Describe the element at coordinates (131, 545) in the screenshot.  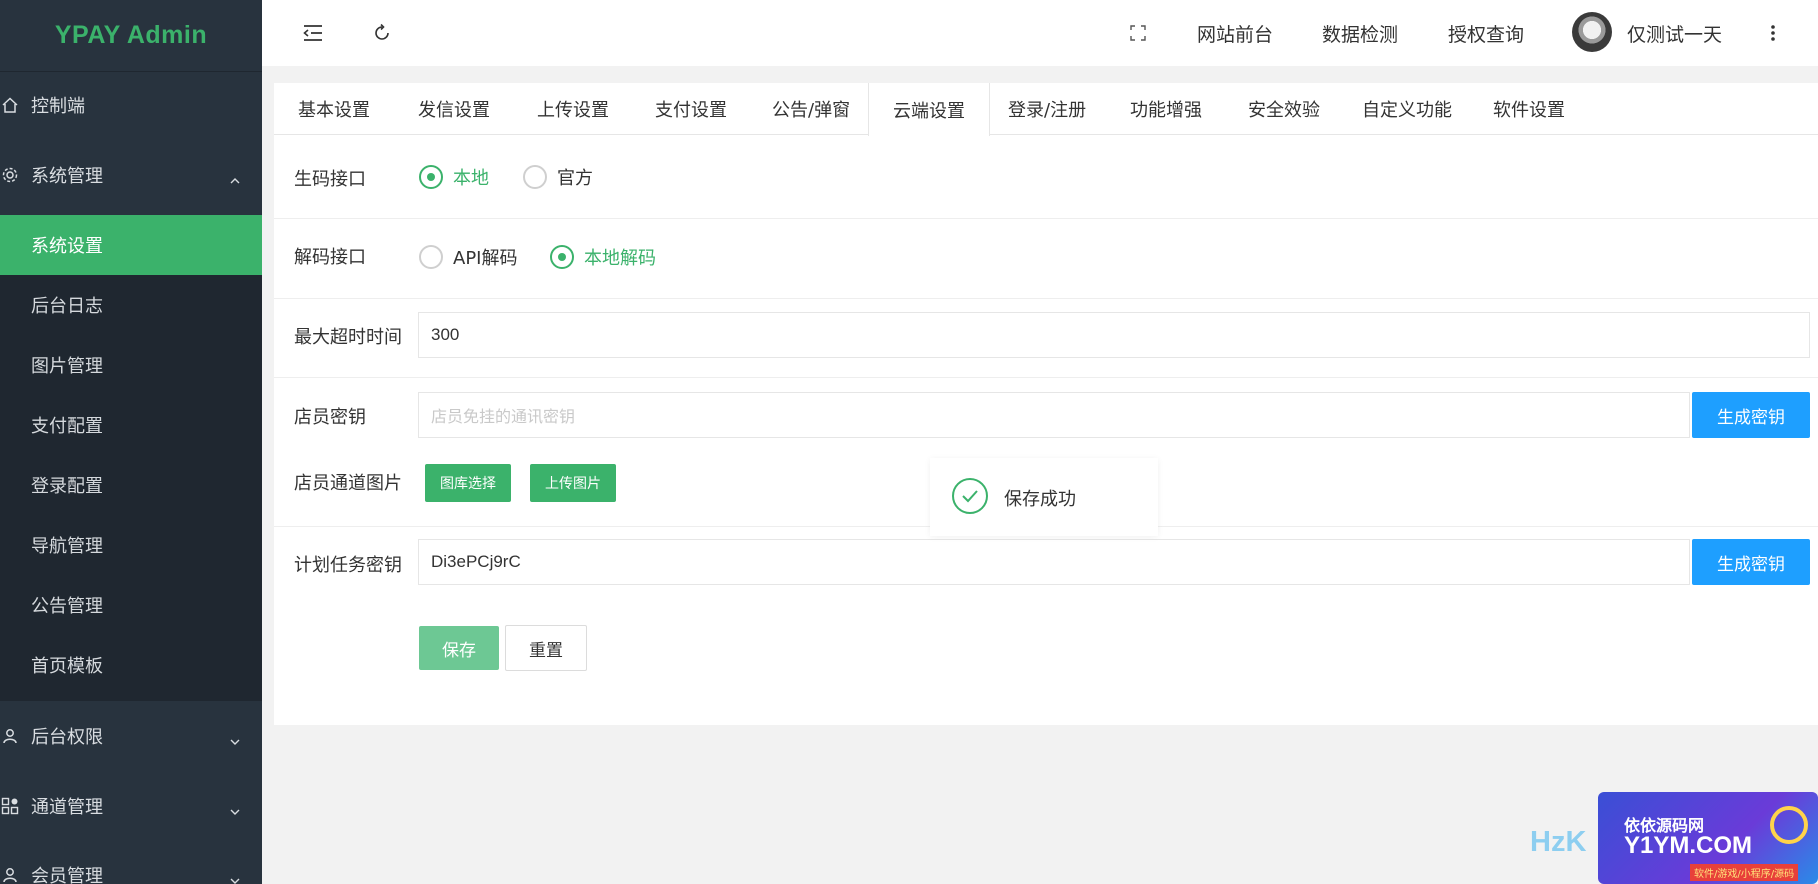
I see `sidebar-subitem-navigation: 导航管理` at that location.